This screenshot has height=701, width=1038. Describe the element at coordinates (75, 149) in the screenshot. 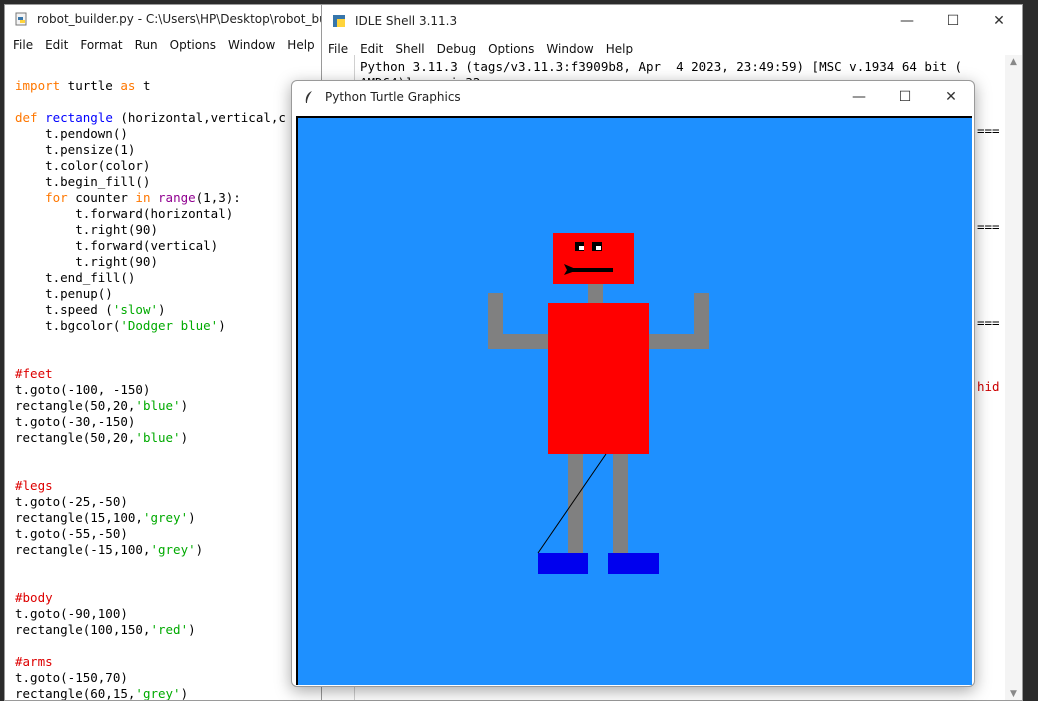

I see `code-token: t.pensize(1)` at that location.